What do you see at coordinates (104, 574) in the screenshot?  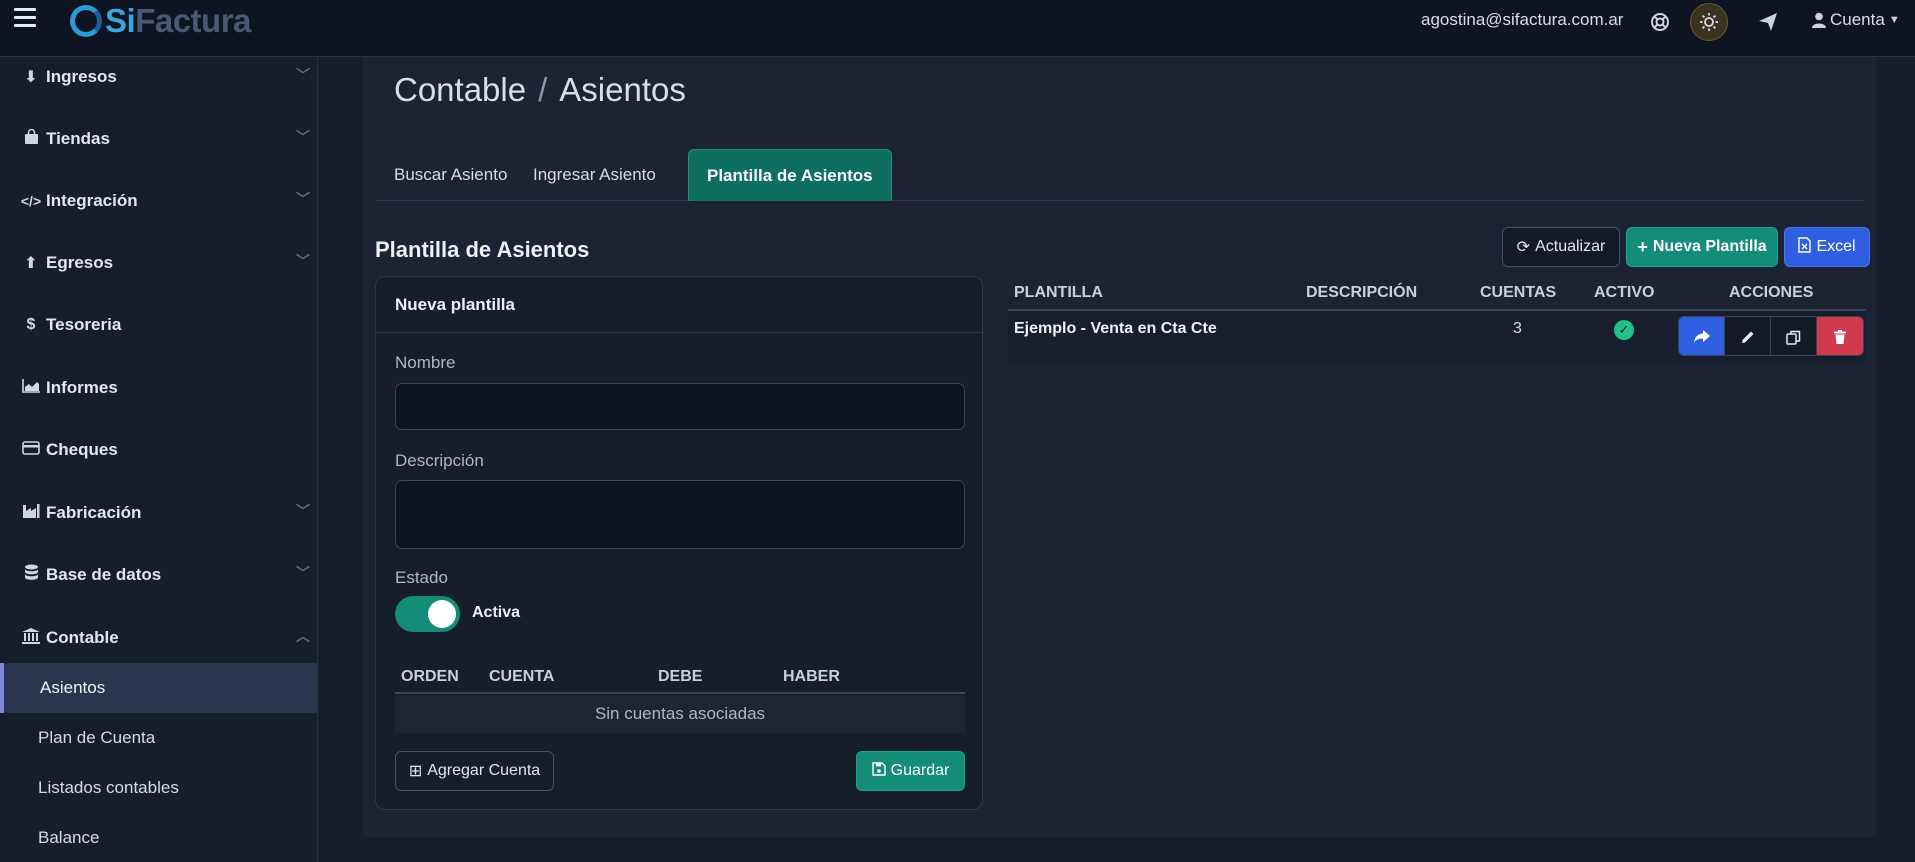 I see `sidebar-item-label: Base de datos` at bounding box center [104, 574].